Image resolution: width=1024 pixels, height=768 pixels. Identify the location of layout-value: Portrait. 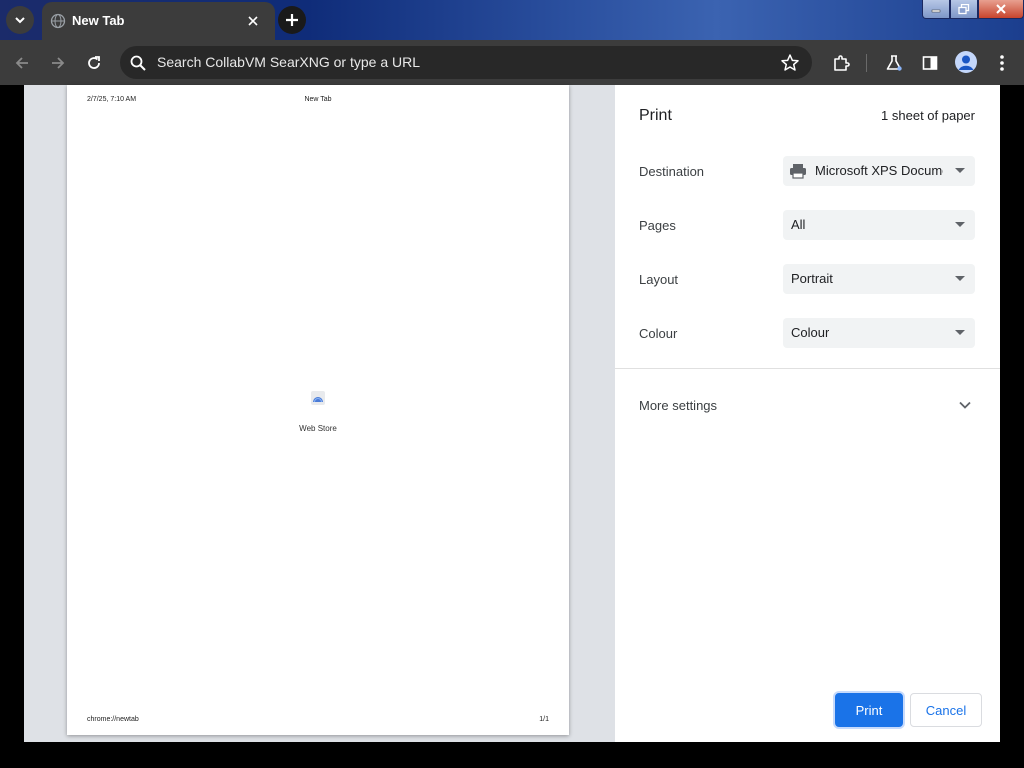
(812, 278).